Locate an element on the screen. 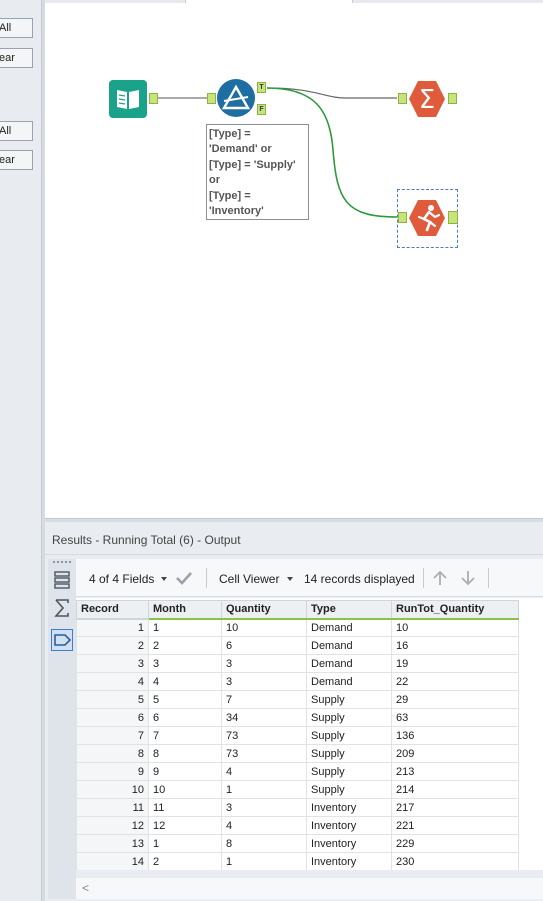 The height and width of the screenshot is (901, 543). runningtotal-input-anchor is located at coordinates (402, 217).